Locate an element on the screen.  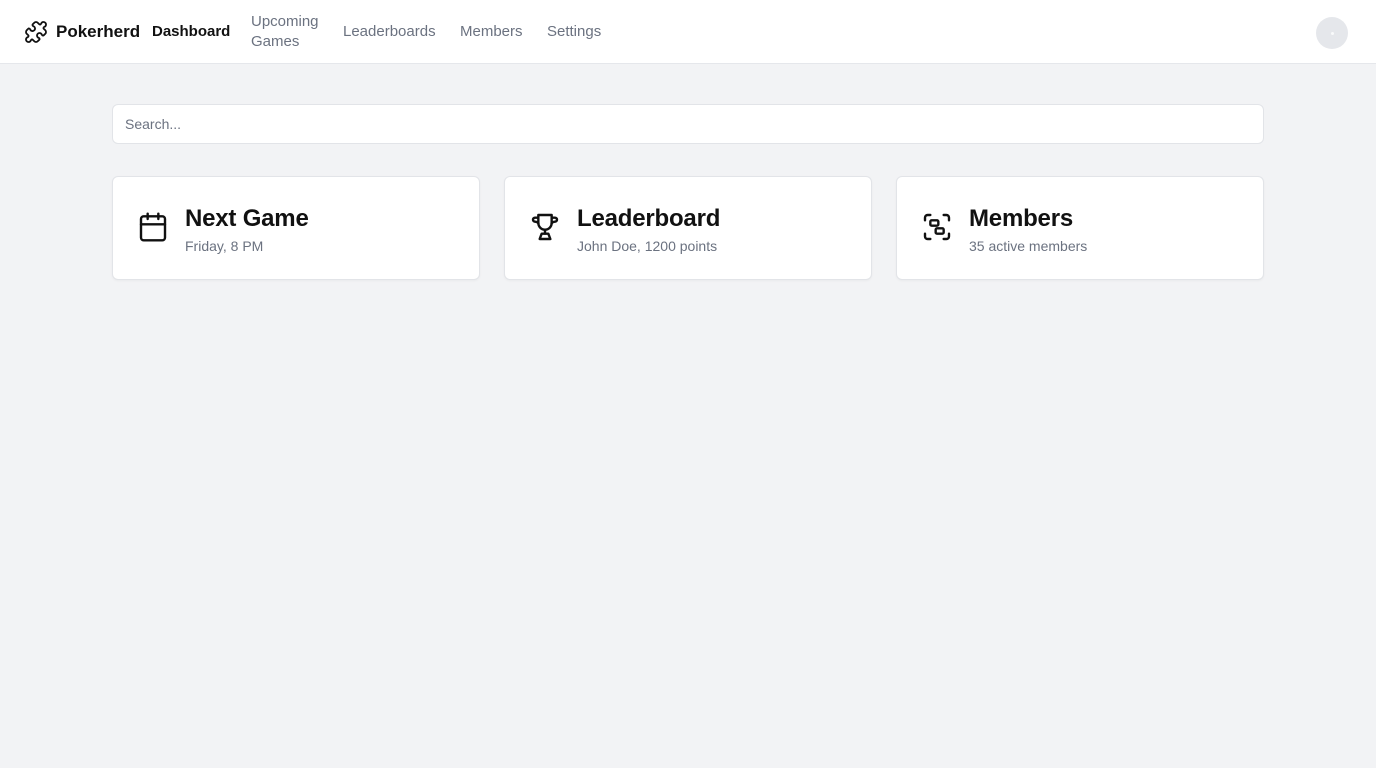
card-subtitle: 35 active members is located at coordinates (1028, 246).